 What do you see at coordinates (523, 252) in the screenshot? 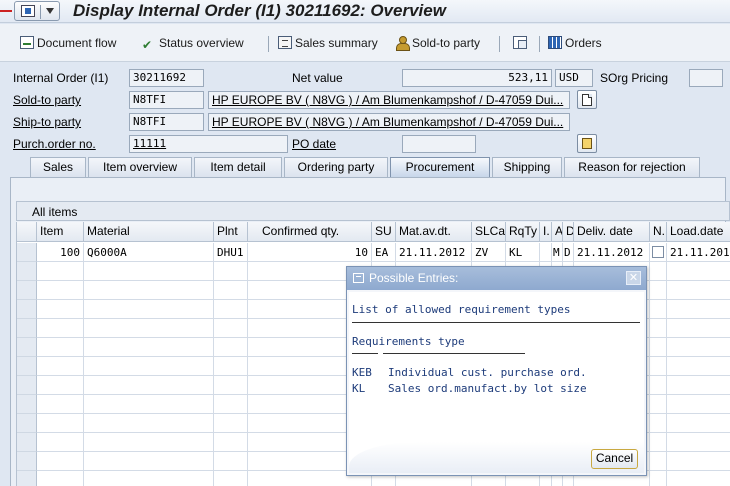
I see `cell-rqty: KL` at bounding box center [523, 252].